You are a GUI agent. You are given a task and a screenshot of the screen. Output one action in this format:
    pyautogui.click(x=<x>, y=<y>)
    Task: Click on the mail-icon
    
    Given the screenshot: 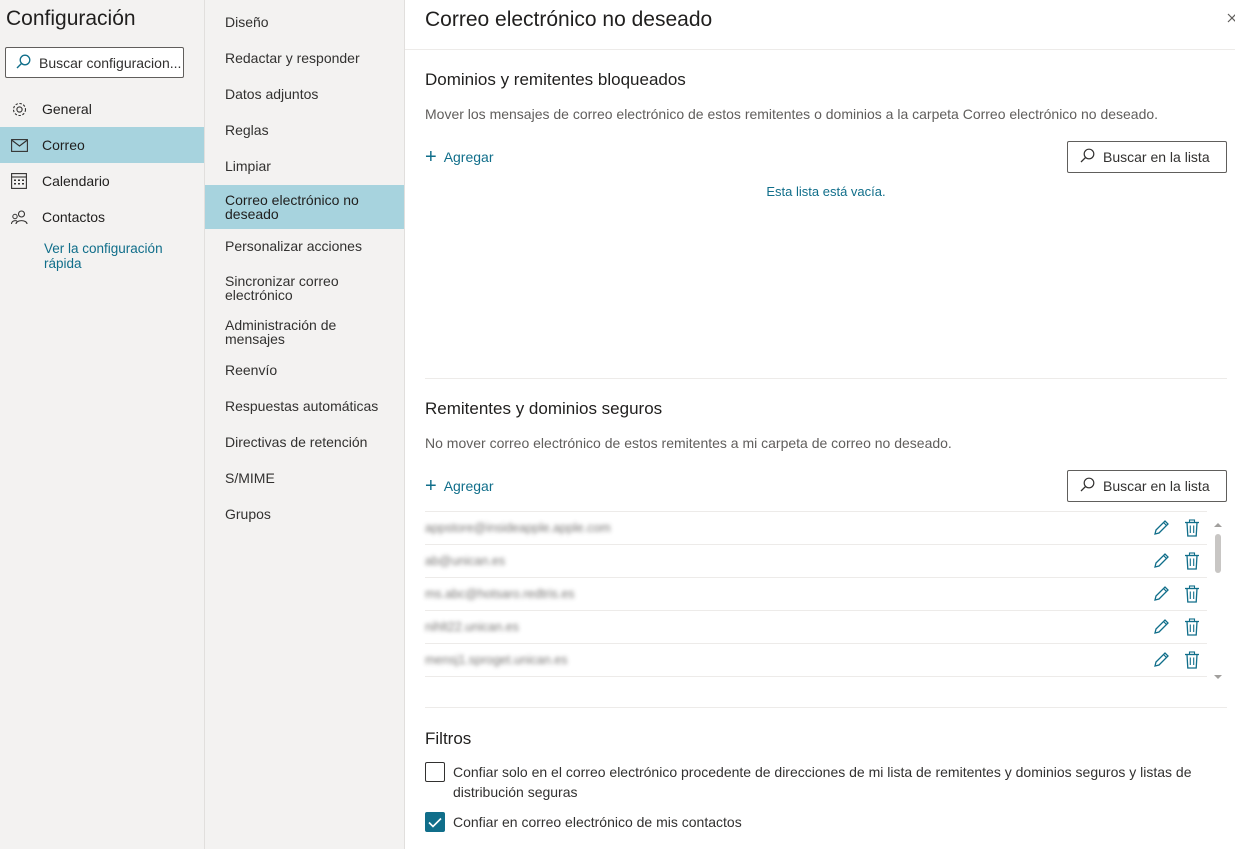 What is the action you would take?
    pyautogui.click(x=19, y=145)
    